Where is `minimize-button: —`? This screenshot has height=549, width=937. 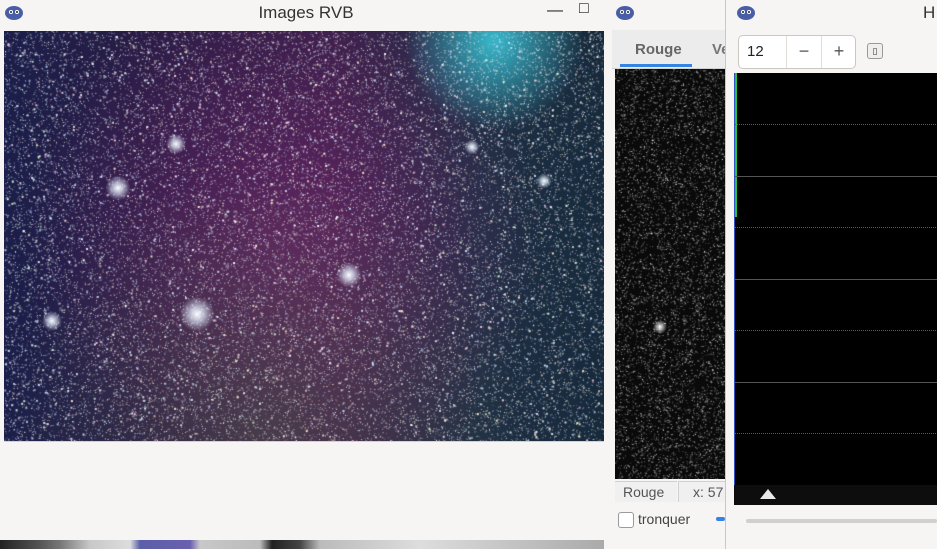 minimize-button: — is located at coordinates (555, 11).